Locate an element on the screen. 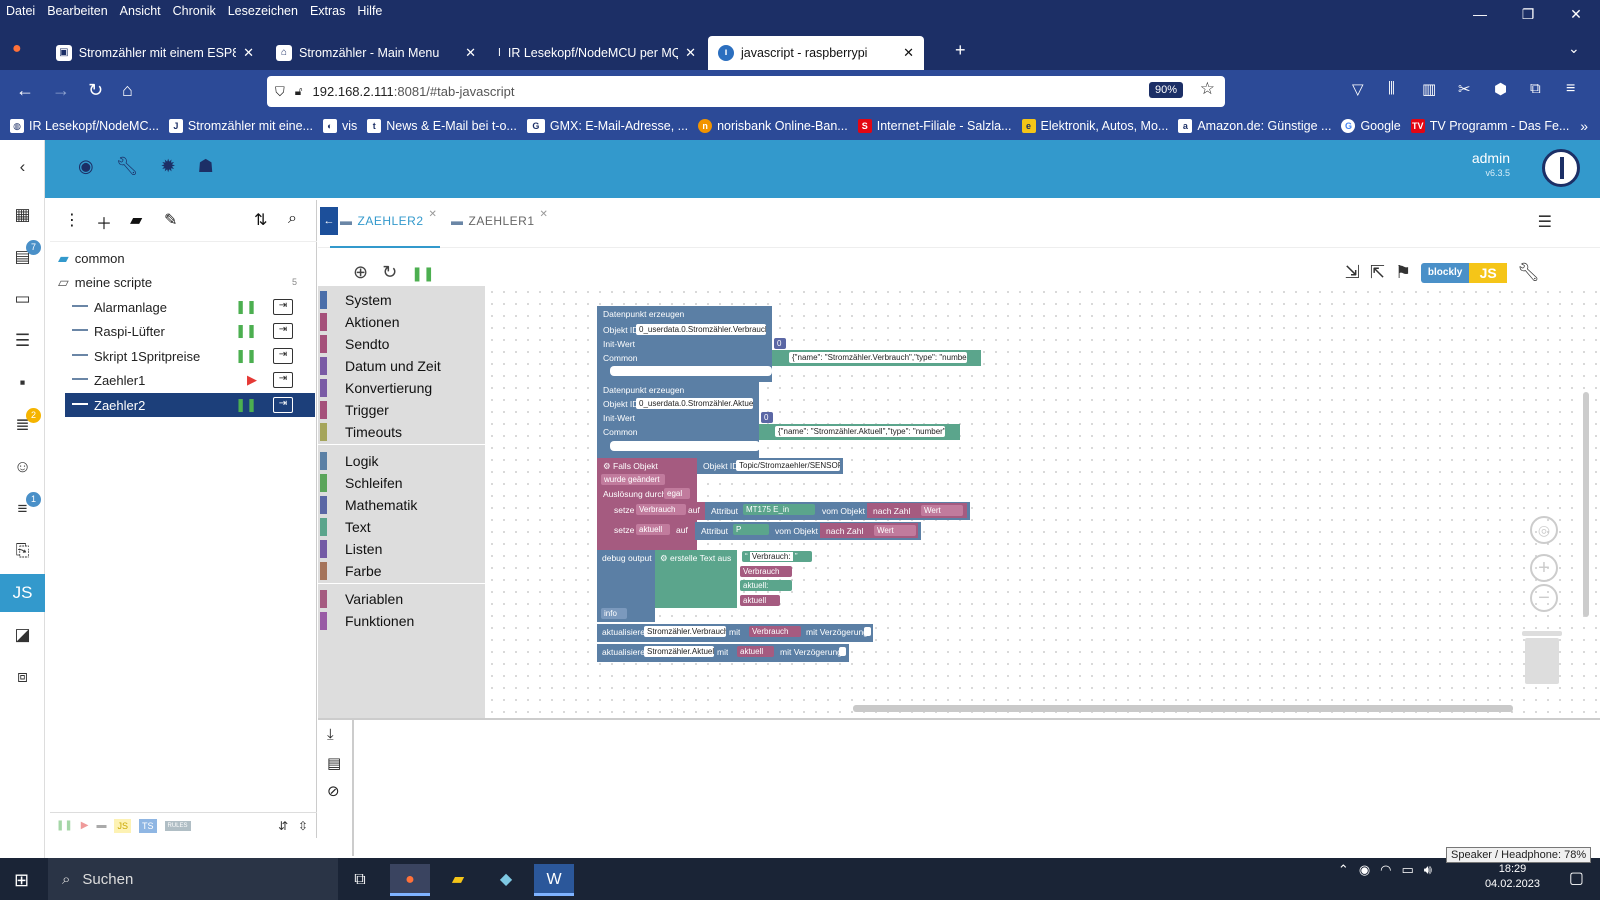  target-object-field: Stromzähler.Verbrauch is located at coordinates (685, 631).